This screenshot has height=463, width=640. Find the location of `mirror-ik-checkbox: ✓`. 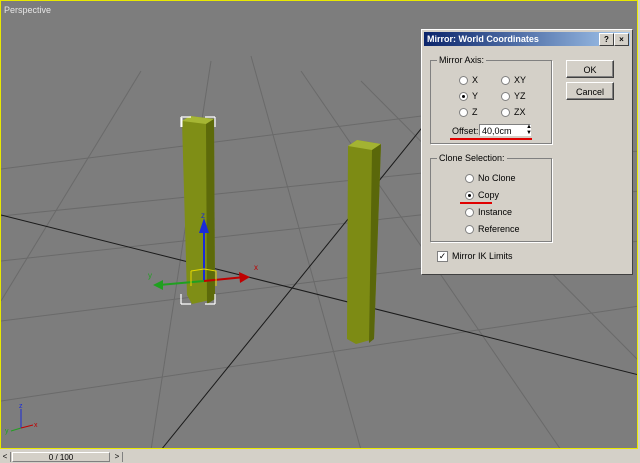

mirror-ik-checkbox: ✓ is located at coordinates (442, 256).